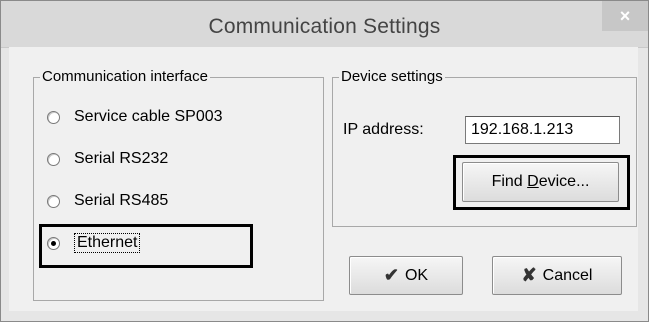 This screenshot has height=322, width=649. I want to click on radio-service-cable: Service cable SP003, so click(135, 117).